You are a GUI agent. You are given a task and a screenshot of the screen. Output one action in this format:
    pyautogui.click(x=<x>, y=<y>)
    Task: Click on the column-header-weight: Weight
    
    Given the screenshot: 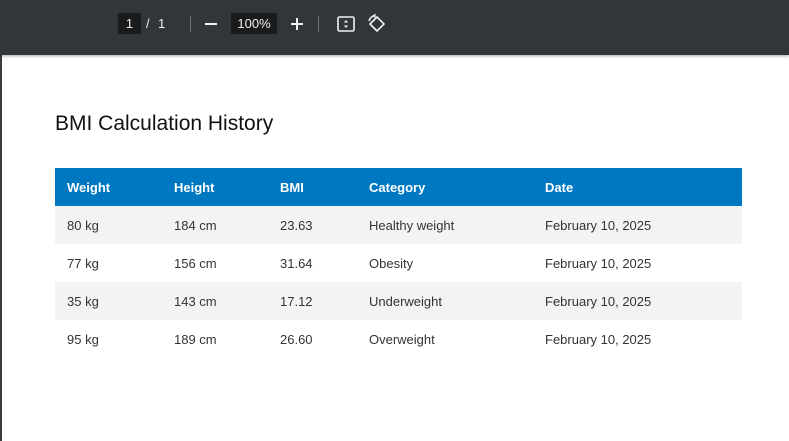 What is the action you would take?
    pyautogui.click(x=108, y=187)
    